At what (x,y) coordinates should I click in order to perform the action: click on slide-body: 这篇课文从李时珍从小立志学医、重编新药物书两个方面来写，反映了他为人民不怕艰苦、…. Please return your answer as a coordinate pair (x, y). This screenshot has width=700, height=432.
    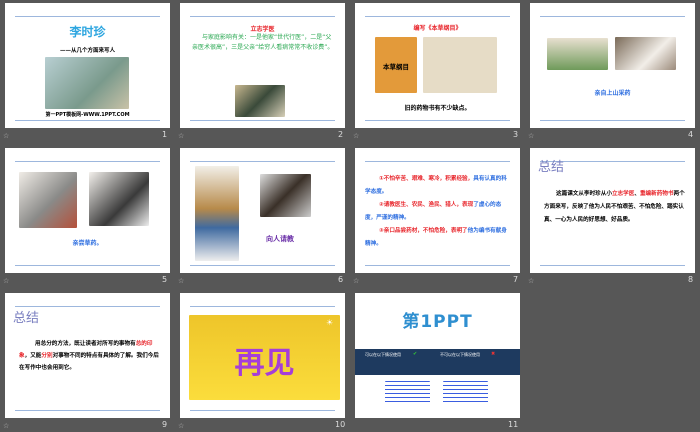
    Looking at the image, I should click on (614, 207).